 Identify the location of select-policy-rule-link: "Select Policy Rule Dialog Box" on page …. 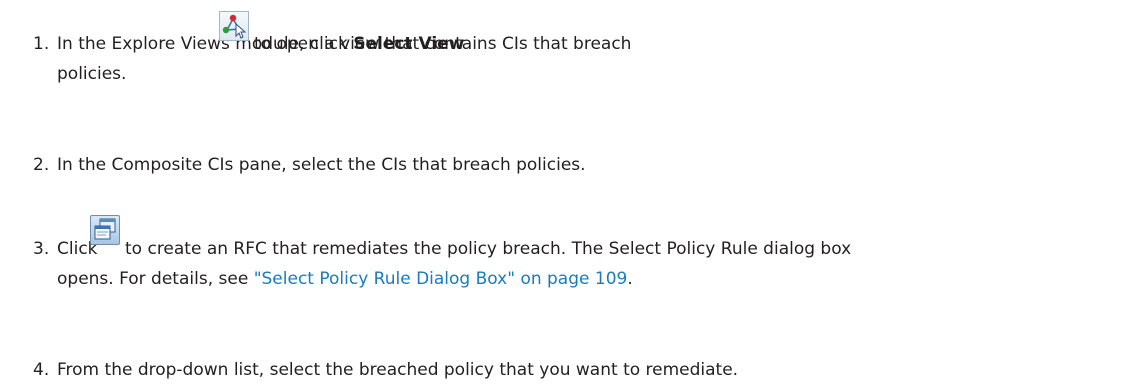
(441, 279).